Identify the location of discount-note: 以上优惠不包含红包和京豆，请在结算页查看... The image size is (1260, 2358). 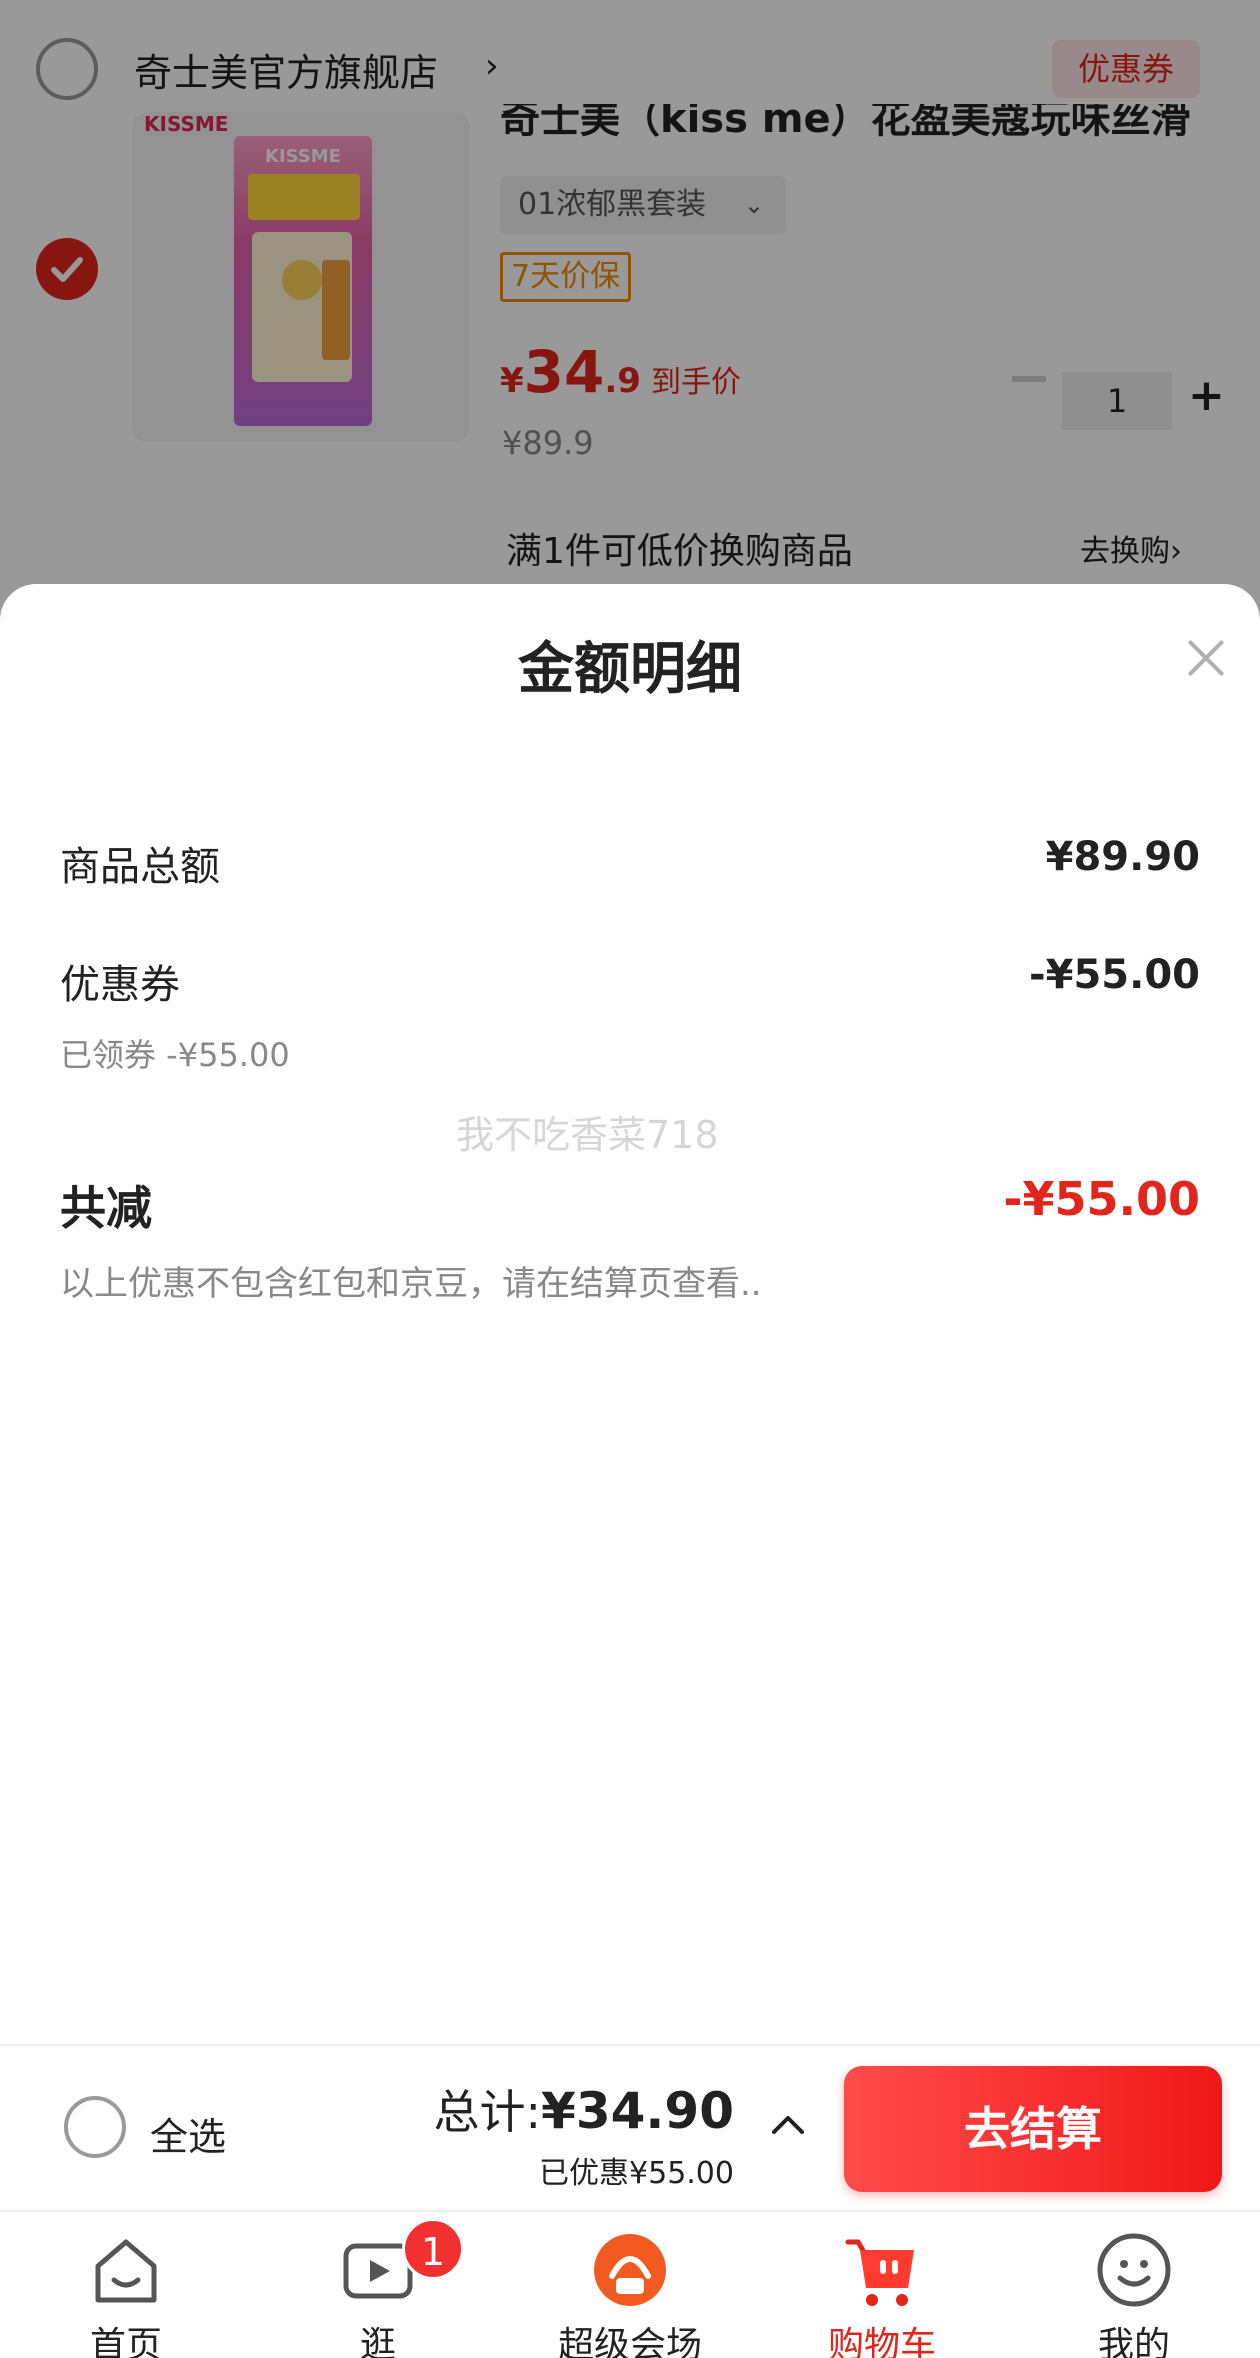
(411, 1284).